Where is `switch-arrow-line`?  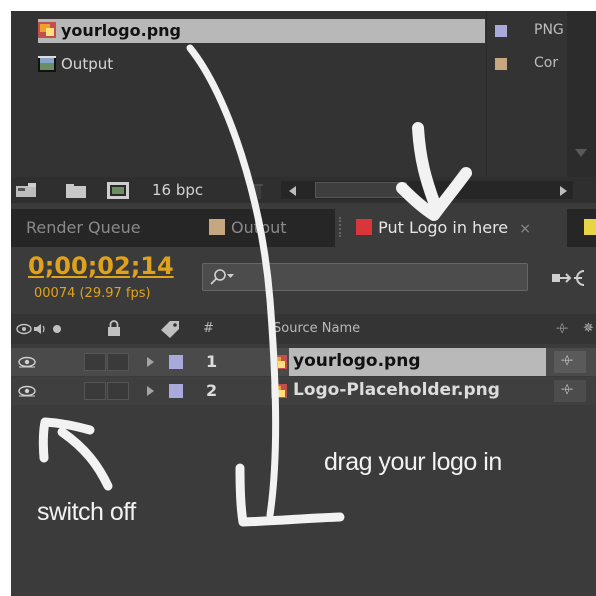 switch-arrow-line is located at coordinates (85, 459).